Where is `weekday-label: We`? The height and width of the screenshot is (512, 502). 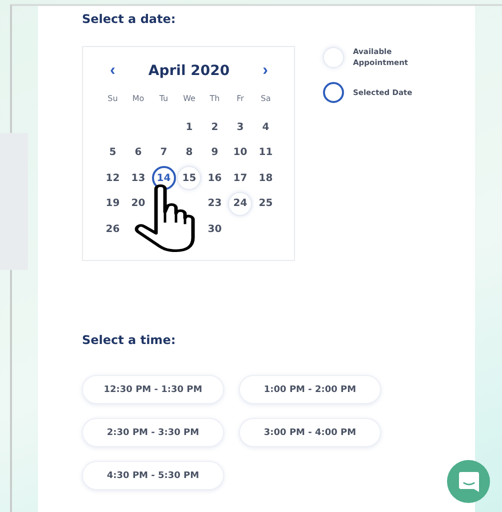 weekday-label: We is located at coordinates (189, 98).